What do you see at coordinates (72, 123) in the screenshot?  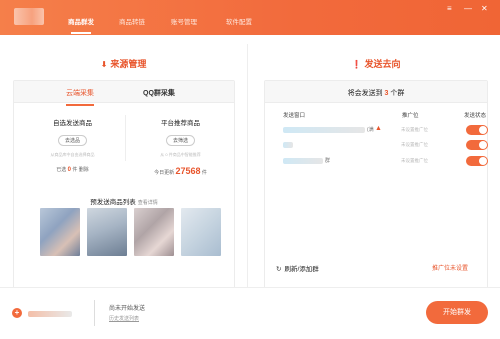 I see `custom-products-title: 自选发送商品` at bounding box center [72, 123].